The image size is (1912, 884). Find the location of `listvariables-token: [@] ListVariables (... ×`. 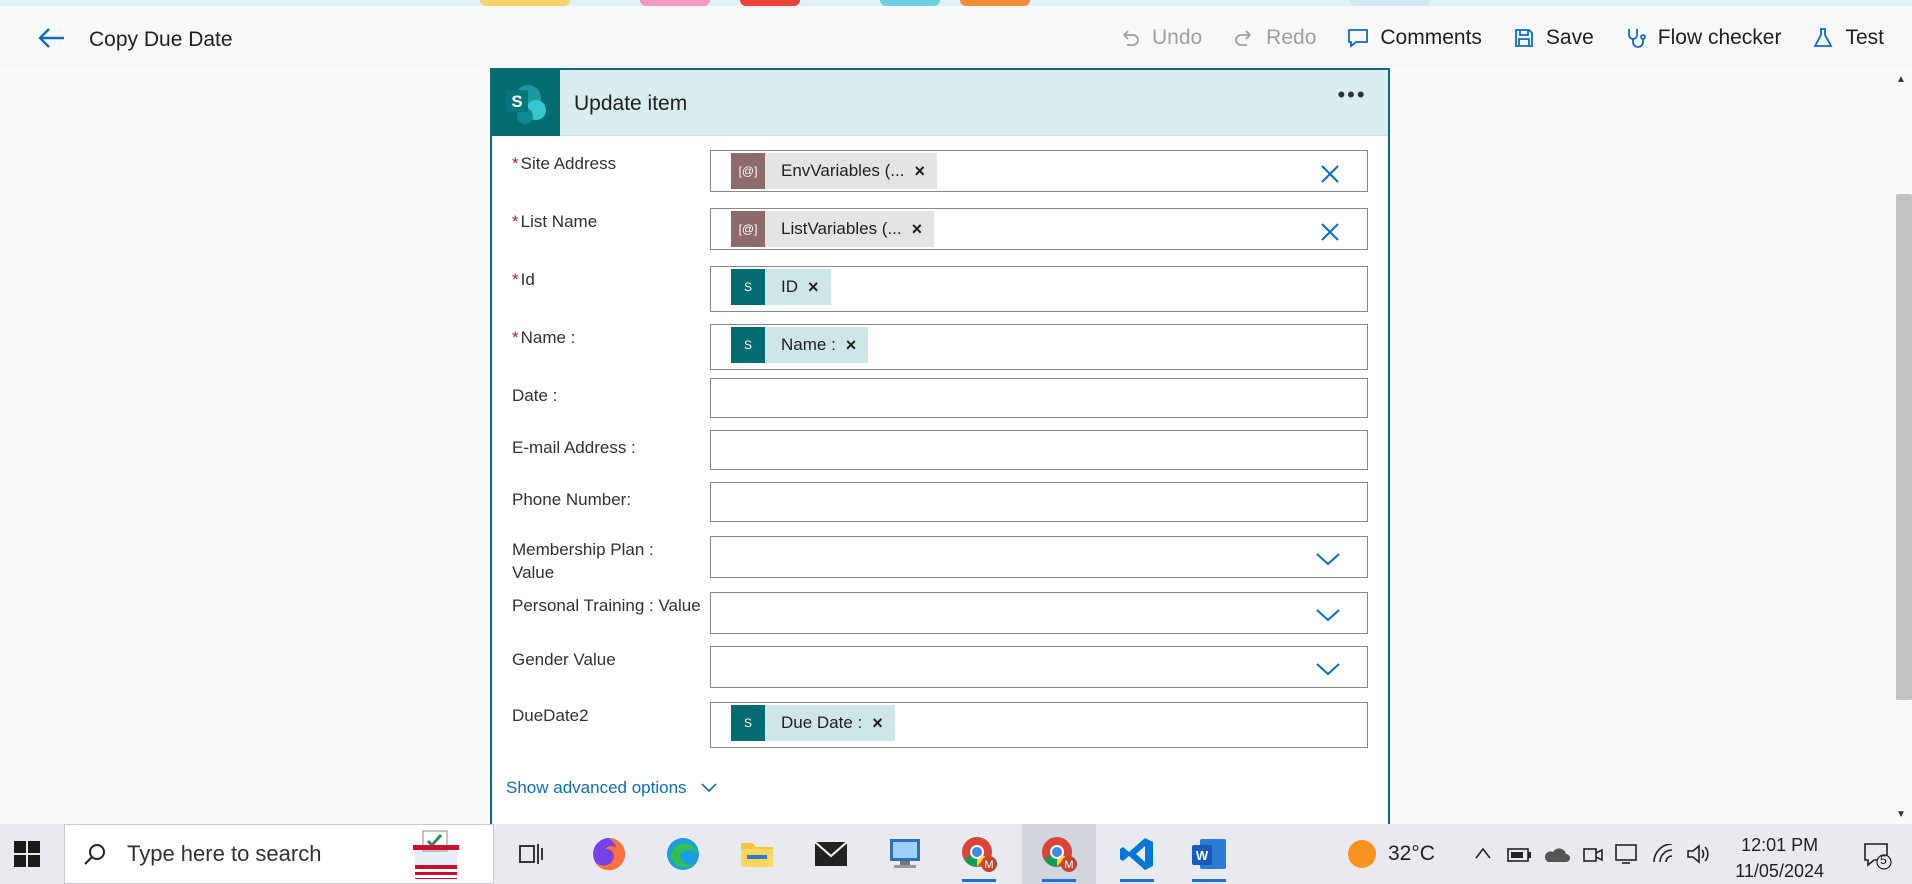

listvariables-token: [@] ListVariables (... × is located at coordinates (833, 229).